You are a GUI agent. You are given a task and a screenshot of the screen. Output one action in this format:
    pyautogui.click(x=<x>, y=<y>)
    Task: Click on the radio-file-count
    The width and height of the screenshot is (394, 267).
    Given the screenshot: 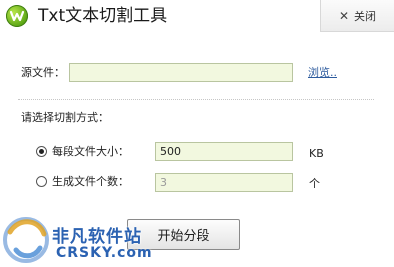 What is the action you would take?
    pyautogui.click(x=41, y=181)
    